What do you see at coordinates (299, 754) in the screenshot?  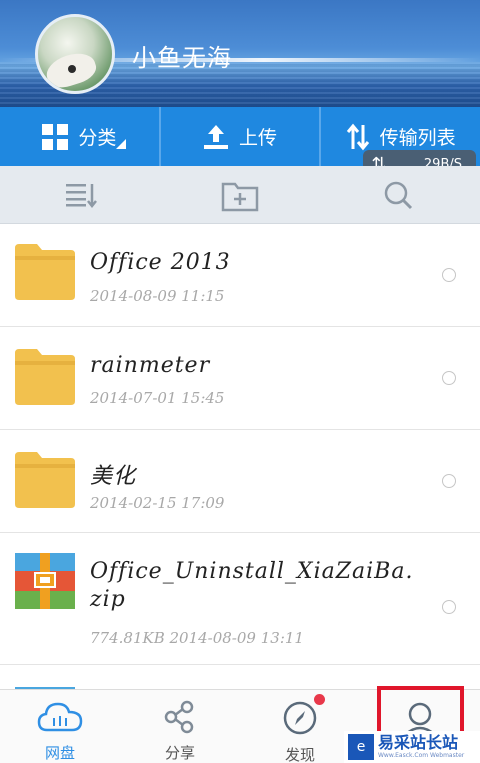 I see `nav-label: 发现` at bounding box center [299, 754].